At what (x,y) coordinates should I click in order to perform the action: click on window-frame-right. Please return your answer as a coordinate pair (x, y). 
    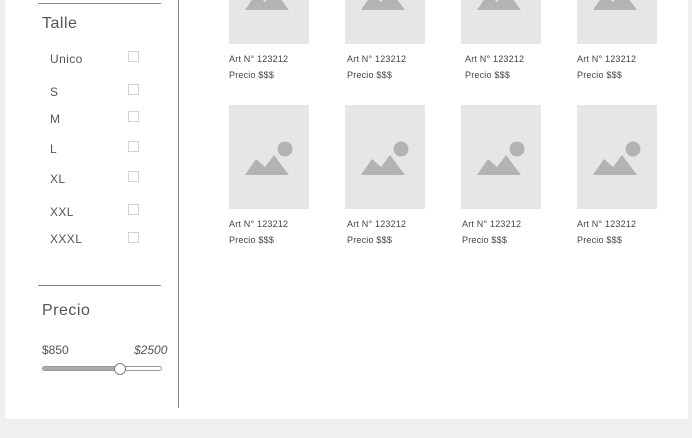
    Looking at the image, I should click on (690, 210).